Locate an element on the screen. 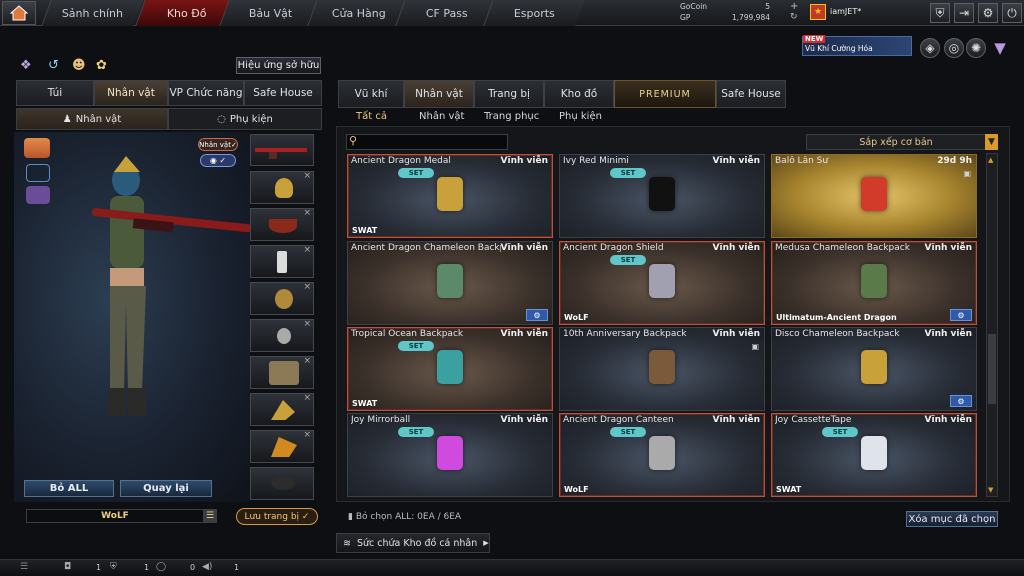 The height and width of the screenshot is (576, 1024). eye-toggle: ◉ ✓ is located at coordinates (218, 160).